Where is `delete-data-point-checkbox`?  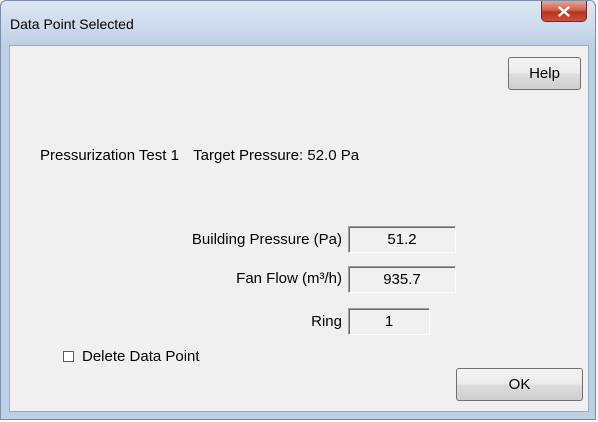
delete-data-point-checkbox is located at coordinates (68, 356).